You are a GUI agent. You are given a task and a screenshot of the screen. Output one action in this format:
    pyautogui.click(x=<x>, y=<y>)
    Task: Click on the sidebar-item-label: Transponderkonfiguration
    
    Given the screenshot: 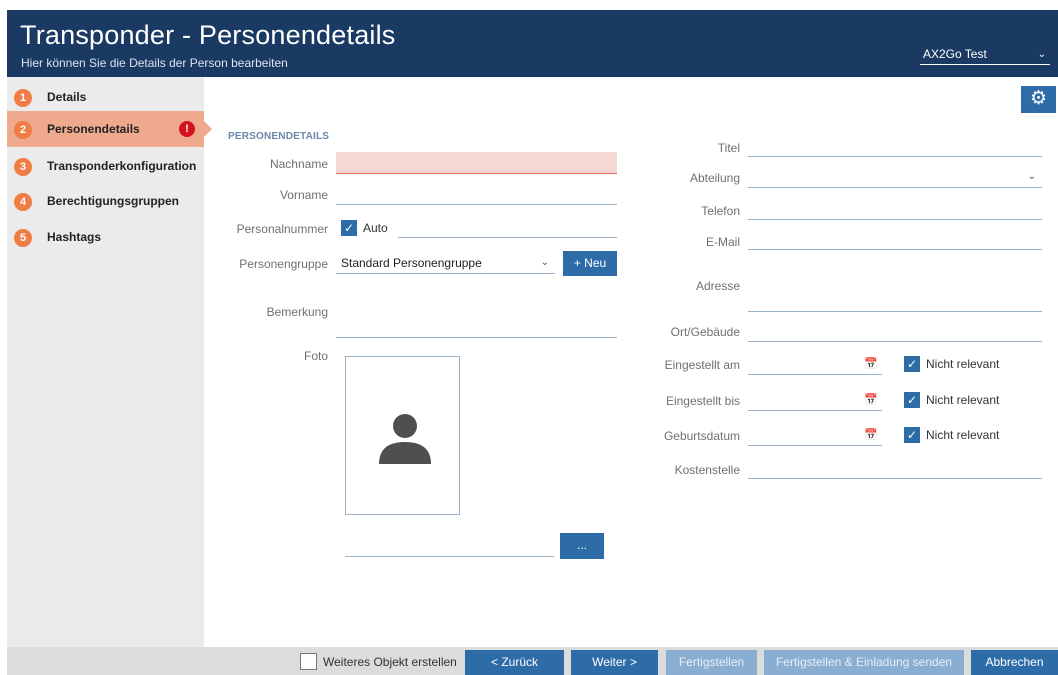 What is the action you would take?
    pyautogui.click(x=122, y=166)
    